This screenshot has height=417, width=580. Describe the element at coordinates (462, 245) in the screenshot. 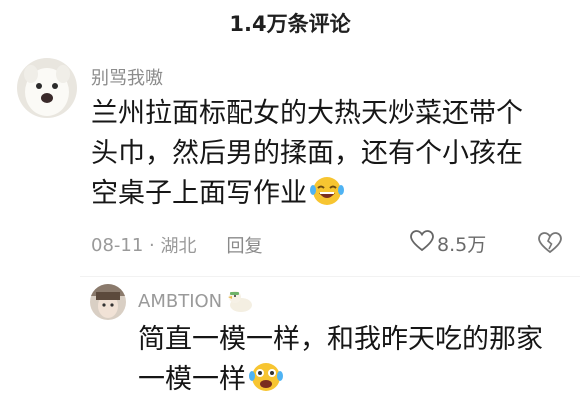

I see `like-count: 8.5万` at that location.